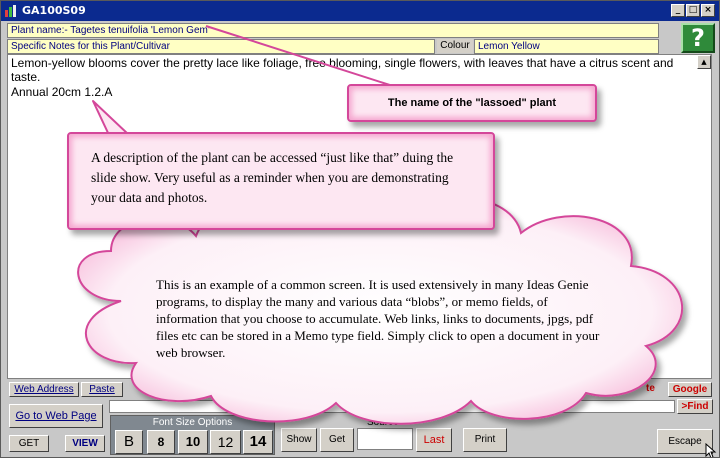  I want to click on lasso-callout: The name of the "lassoed" plant, so click(472, 103).